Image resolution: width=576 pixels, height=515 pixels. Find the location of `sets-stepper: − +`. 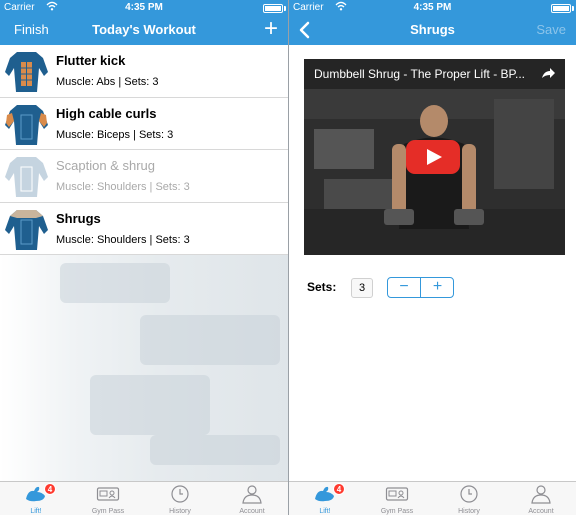

sets-stepper: − + is located at coordinates (420, 287).